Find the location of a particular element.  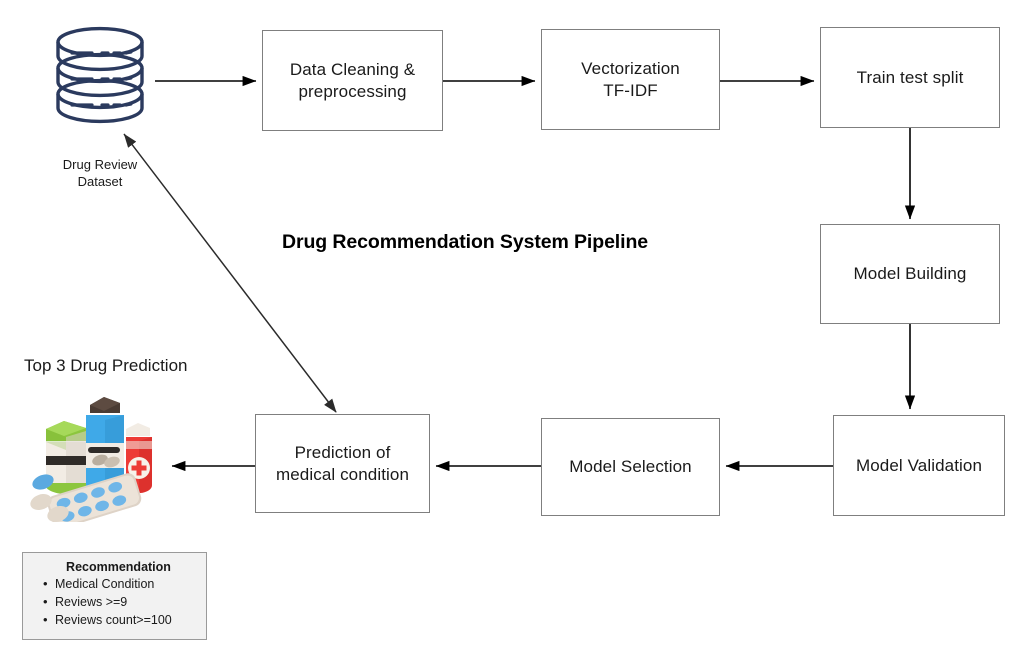

node-train-test-split-label: Train test split is located at coordinates (910, 77).